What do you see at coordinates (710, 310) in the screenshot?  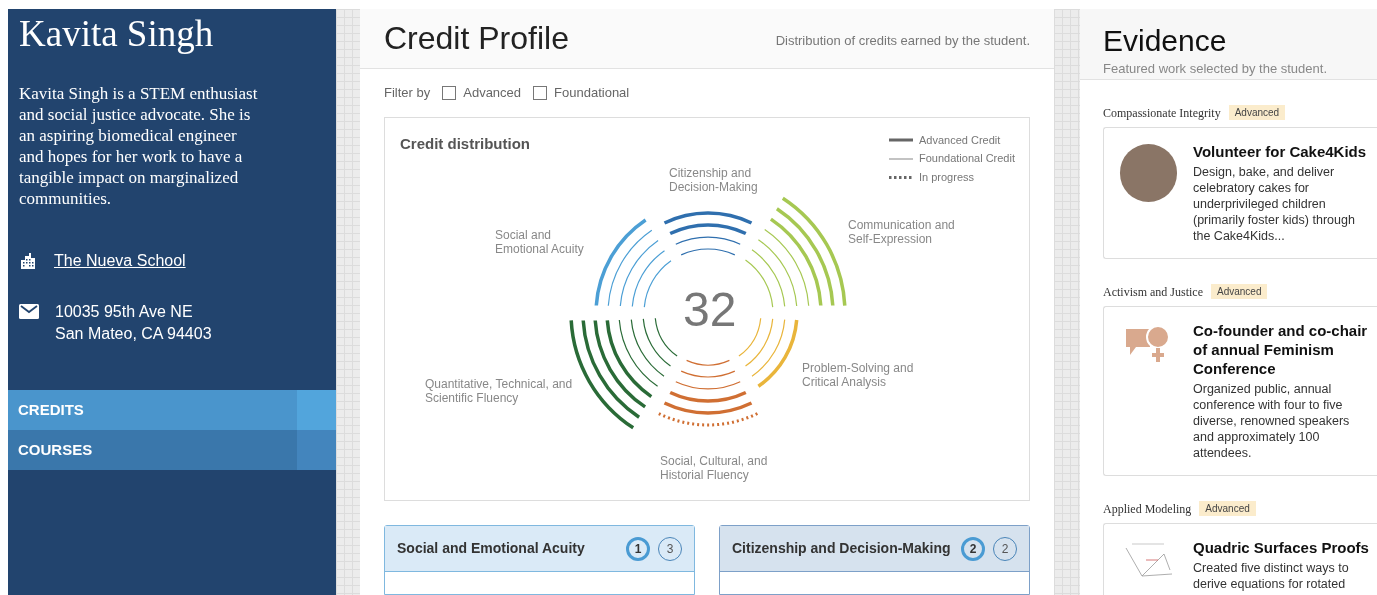 I see `total-credits: 32` at bounding box center [710, 310].